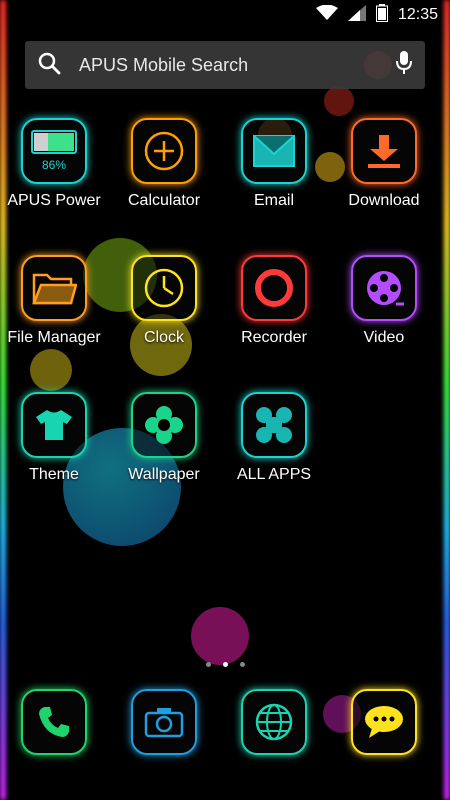 This screenshot has height=800, width=450. Describe the element at coordinates (384, 288) in the screenshot. I see `film-reel-icon` at that location.